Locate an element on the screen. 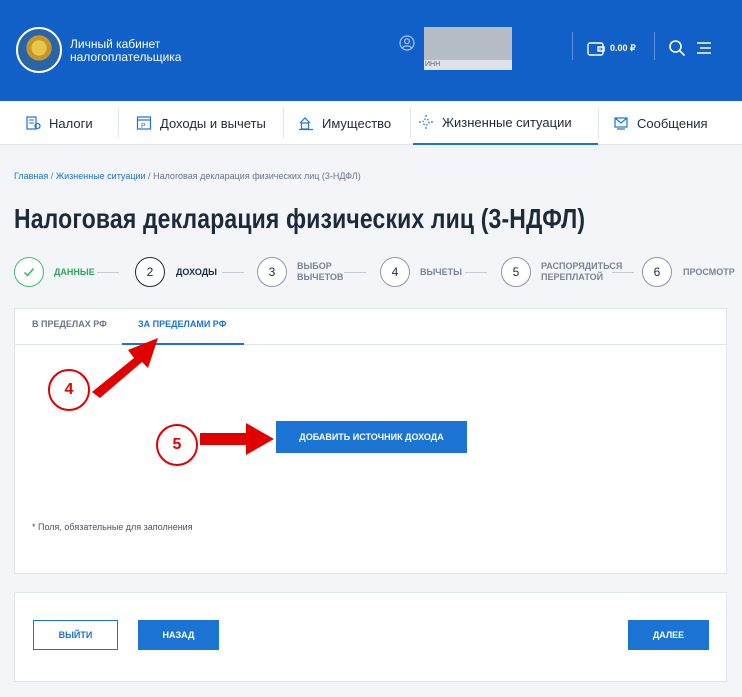  tab-within-russia: В пределах РФ is located at coordinates (69, 324).